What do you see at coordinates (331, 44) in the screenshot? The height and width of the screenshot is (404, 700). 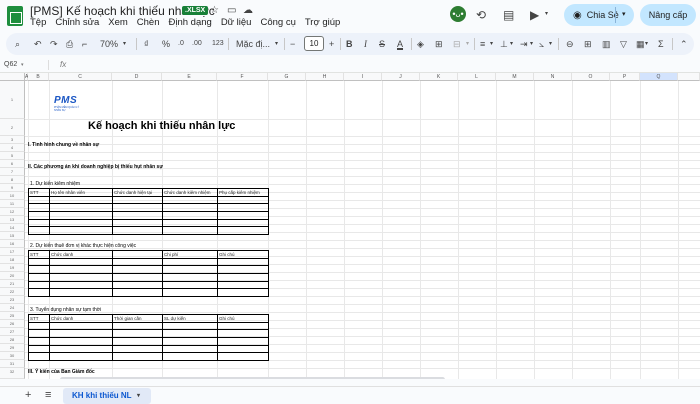 I see `increase-font-size-icon: +` at bounding box center [331, 44].